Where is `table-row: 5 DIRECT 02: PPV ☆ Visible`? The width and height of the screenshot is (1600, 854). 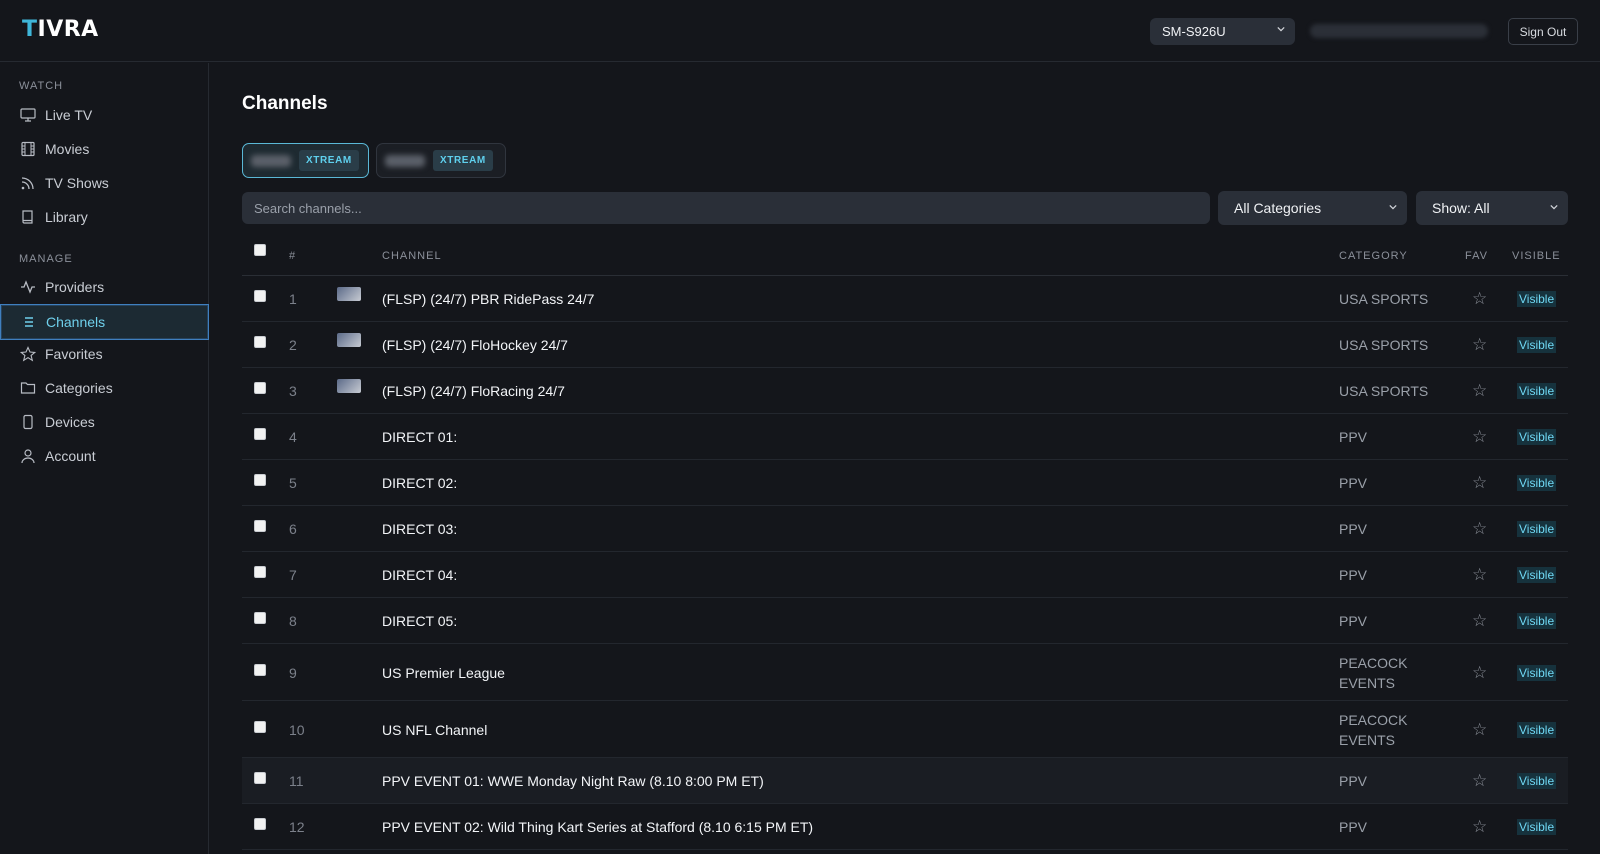 table-row: 5 DIRECT 02: PPV ☆ Visible is located at coordinates (905, 483).